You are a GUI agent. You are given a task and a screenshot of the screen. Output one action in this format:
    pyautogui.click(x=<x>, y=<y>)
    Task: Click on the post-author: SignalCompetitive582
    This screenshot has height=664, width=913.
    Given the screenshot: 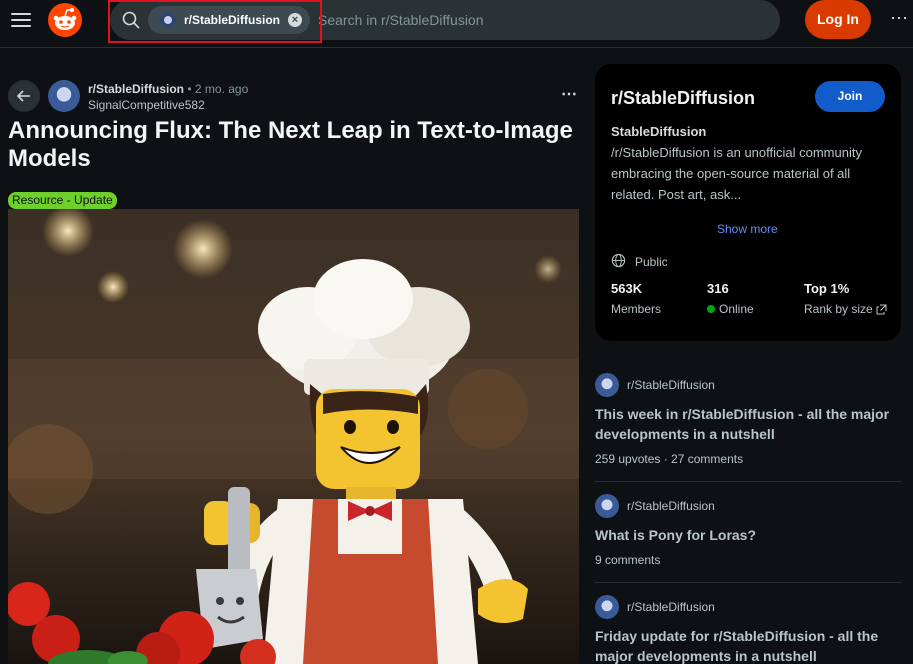 What is the action you would take?
    pyautogui.click(x=146, y=105)
    